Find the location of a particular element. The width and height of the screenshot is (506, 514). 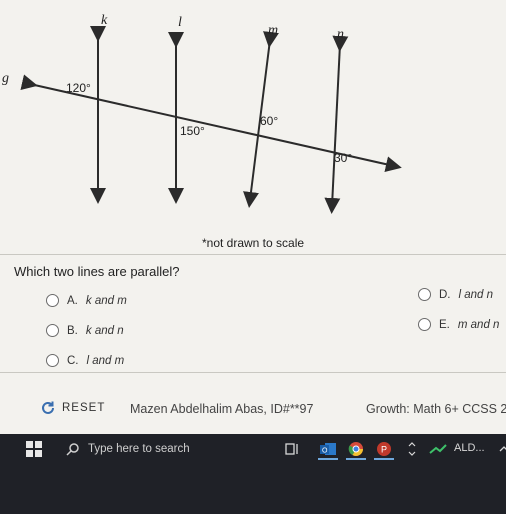

reset-icon is located at coordinates (48, 407).